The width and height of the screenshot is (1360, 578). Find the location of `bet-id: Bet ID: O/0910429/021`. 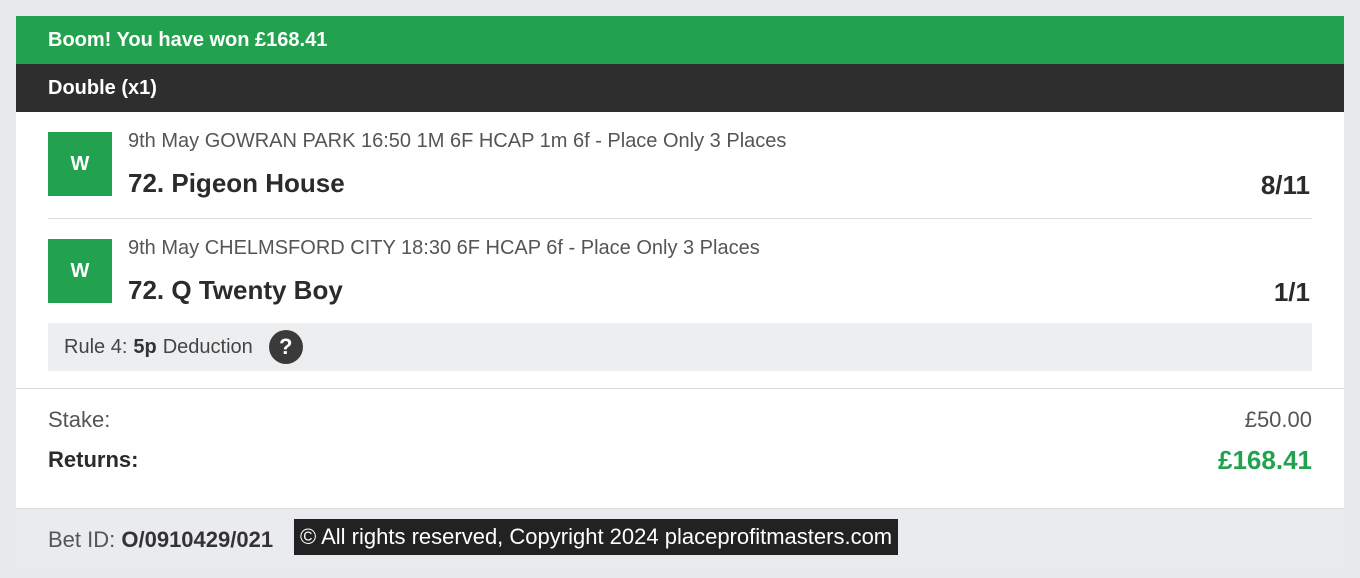

bet-id: Bet ID: O/0910429/021 is located at coordinates (160, 540).